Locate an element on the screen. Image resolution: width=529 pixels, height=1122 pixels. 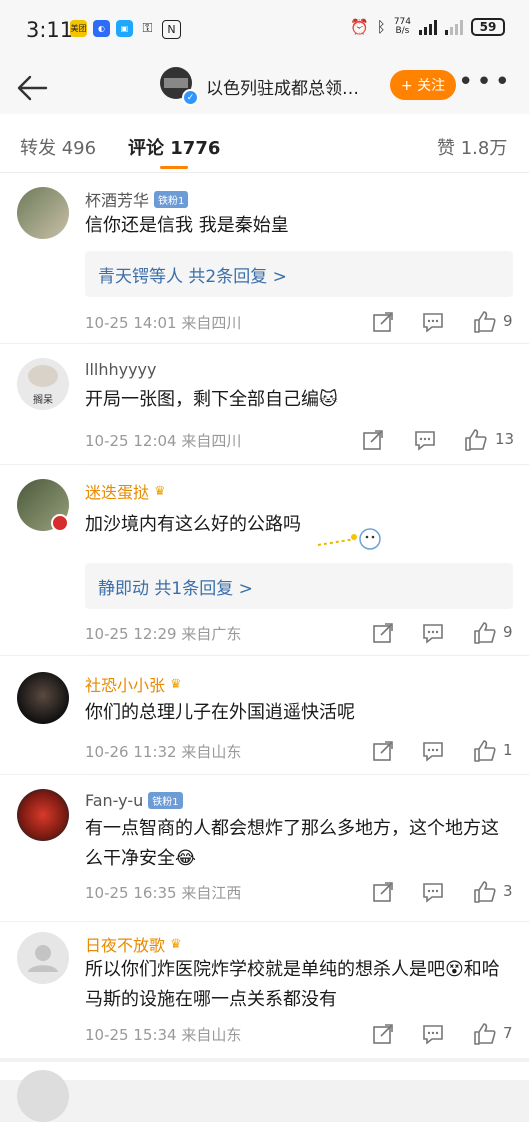
comment-text: 信你还是信我 我是秦始皇 is located at coordinates (187, 225).